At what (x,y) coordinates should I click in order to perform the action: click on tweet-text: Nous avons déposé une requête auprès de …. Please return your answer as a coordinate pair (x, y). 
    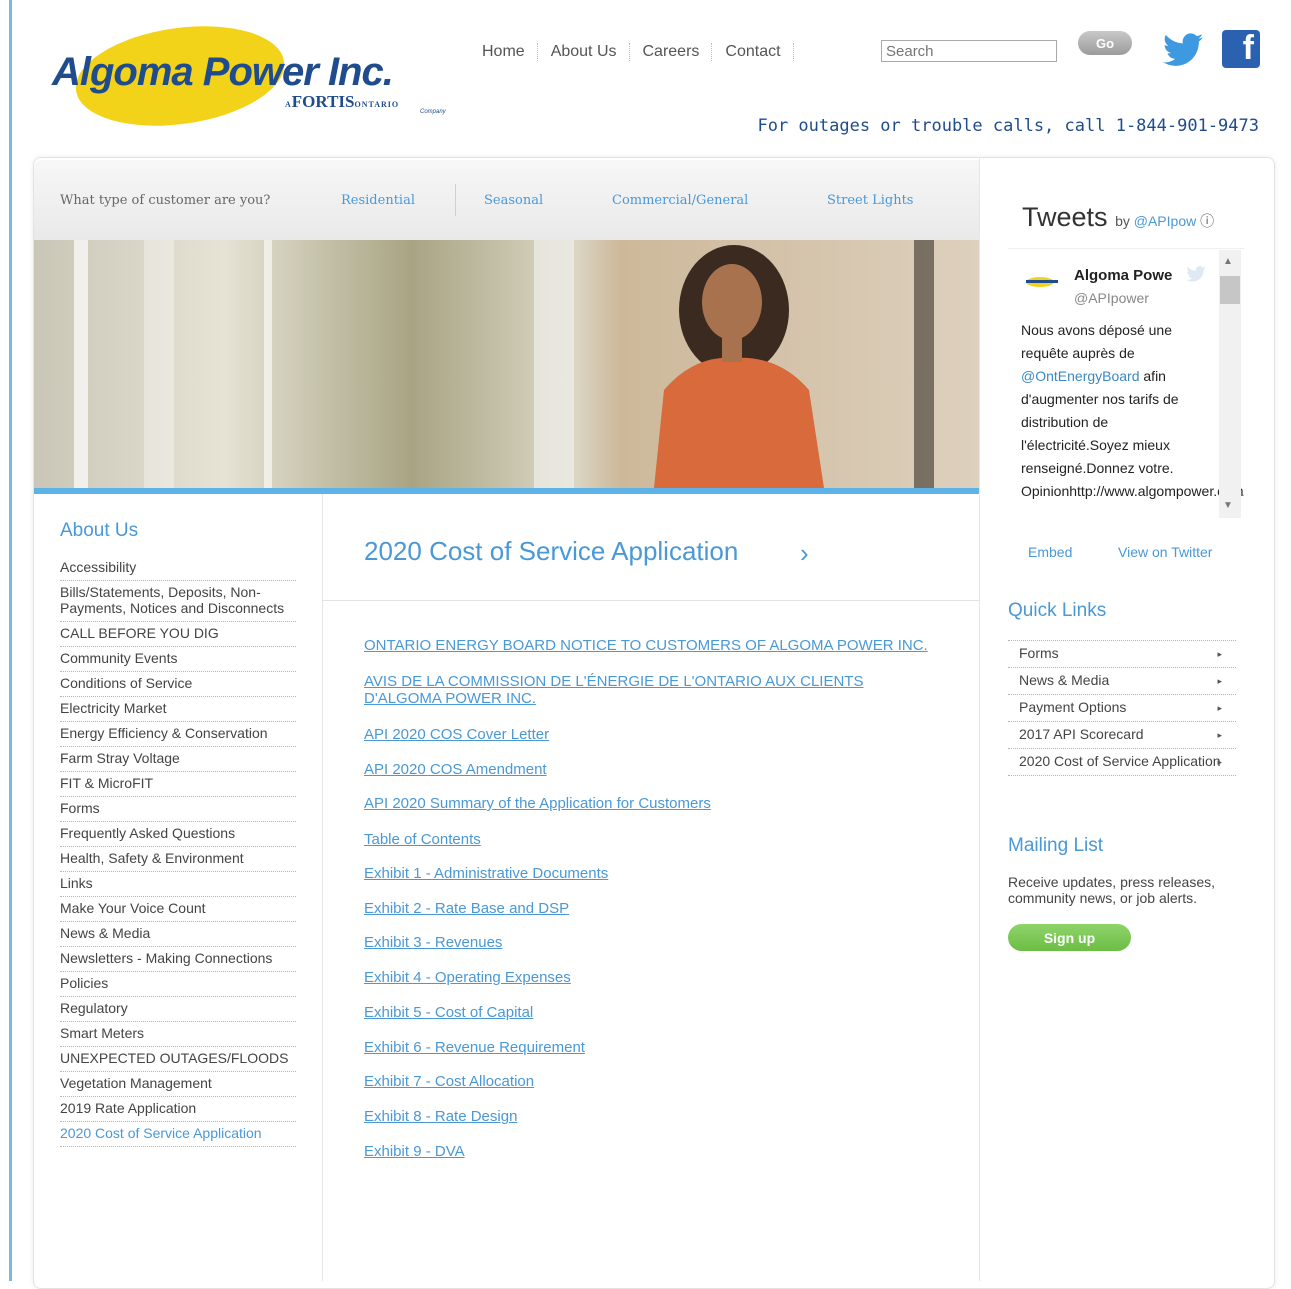
    Looking at the image, I should click on (1132, 410).